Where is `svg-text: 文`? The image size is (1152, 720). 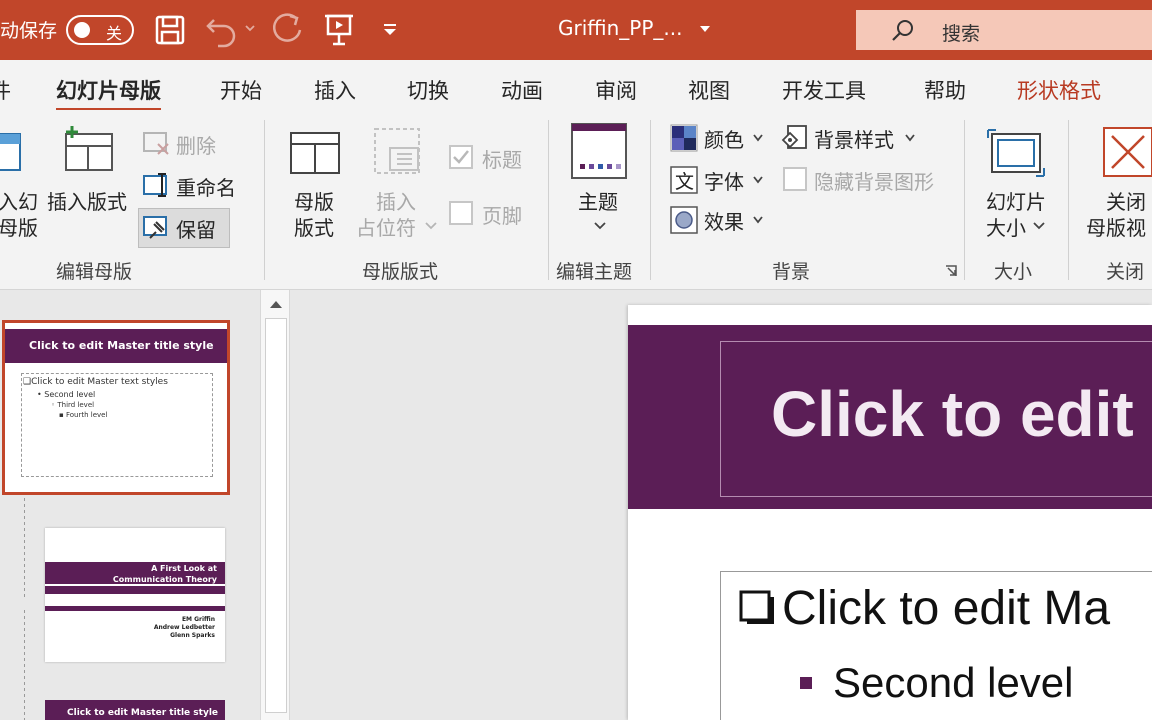 svg-text: 文 is located at coordinates (684, 182).